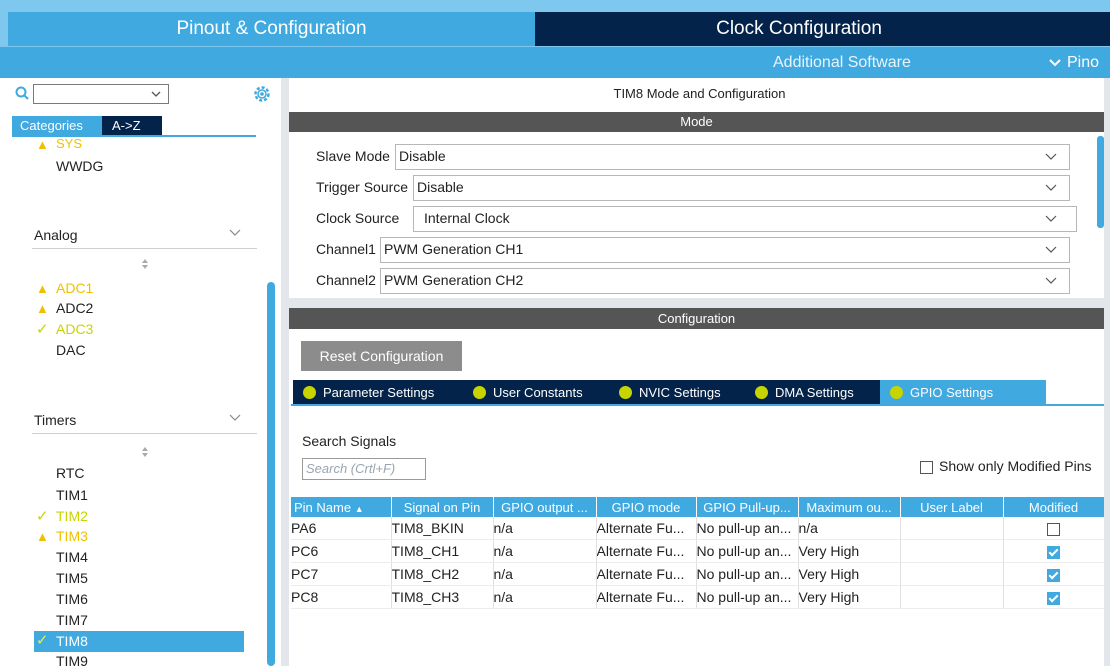  I want to click on checkbox-icon, so click(926, 467).